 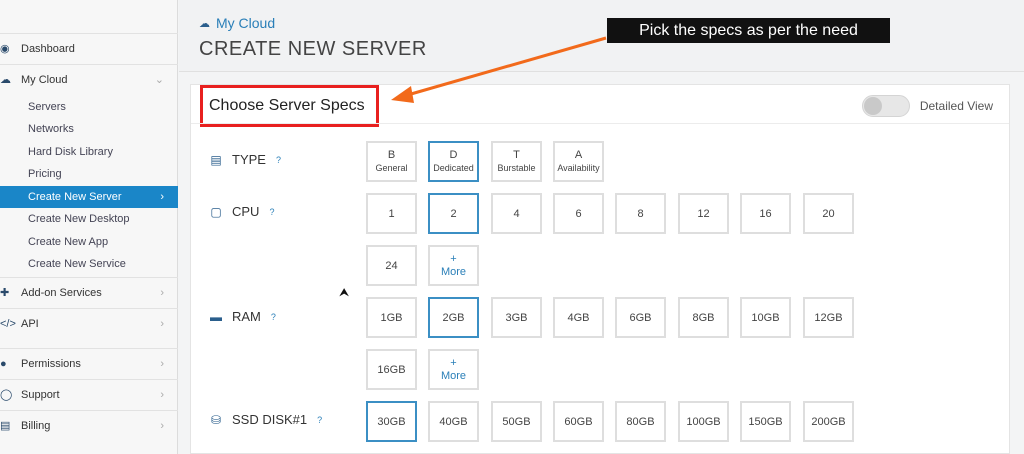 What do you see at coordinates (391, 369) in the screenshot?
I see `ram-option: 16GB` at bounding box center [391, 369].